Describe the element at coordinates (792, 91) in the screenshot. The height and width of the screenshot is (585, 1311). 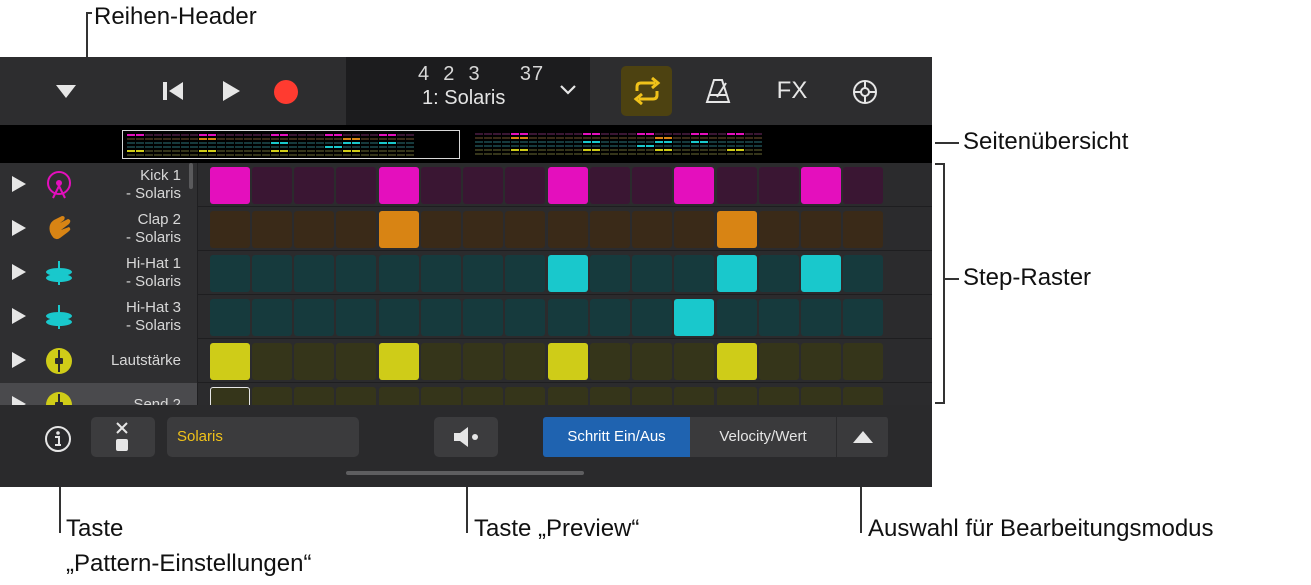
I see `fx-button: FX` at that location.